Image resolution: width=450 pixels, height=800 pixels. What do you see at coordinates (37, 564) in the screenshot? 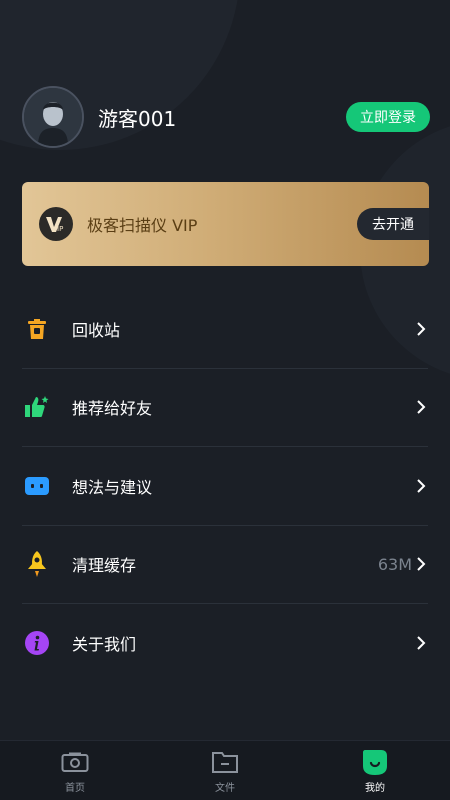
I see `rocket-icon` at bounding box center [37, 564].